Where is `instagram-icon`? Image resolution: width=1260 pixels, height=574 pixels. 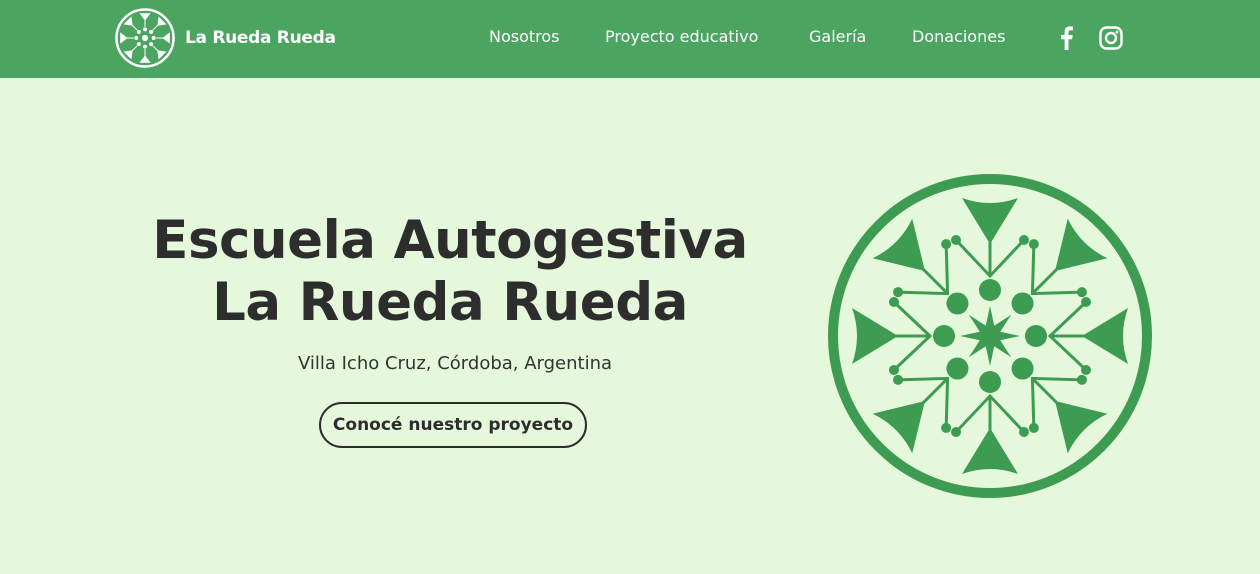
instagram-icon is located at coordinates (1111, 38).